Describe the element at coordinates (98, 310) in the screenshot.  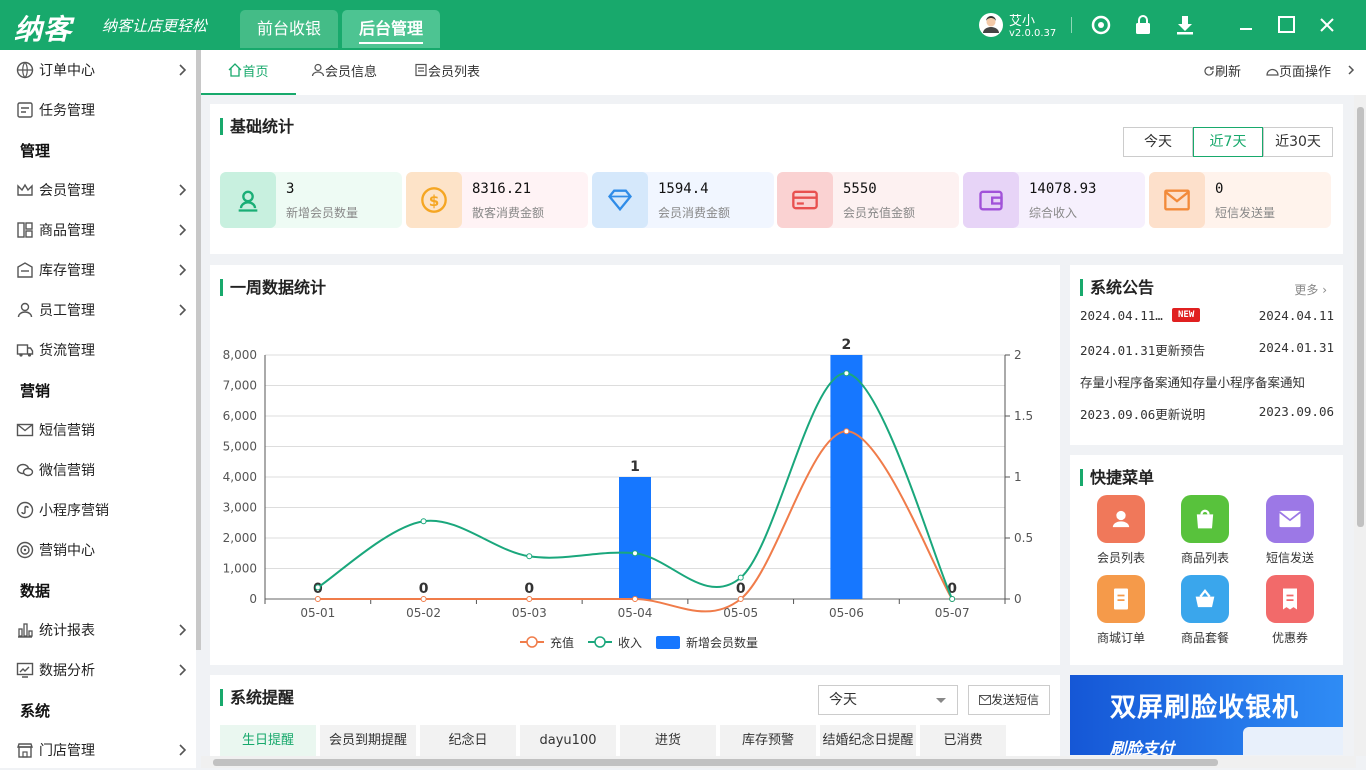
I see `sidebar-item-6: 员工管理` at that location.